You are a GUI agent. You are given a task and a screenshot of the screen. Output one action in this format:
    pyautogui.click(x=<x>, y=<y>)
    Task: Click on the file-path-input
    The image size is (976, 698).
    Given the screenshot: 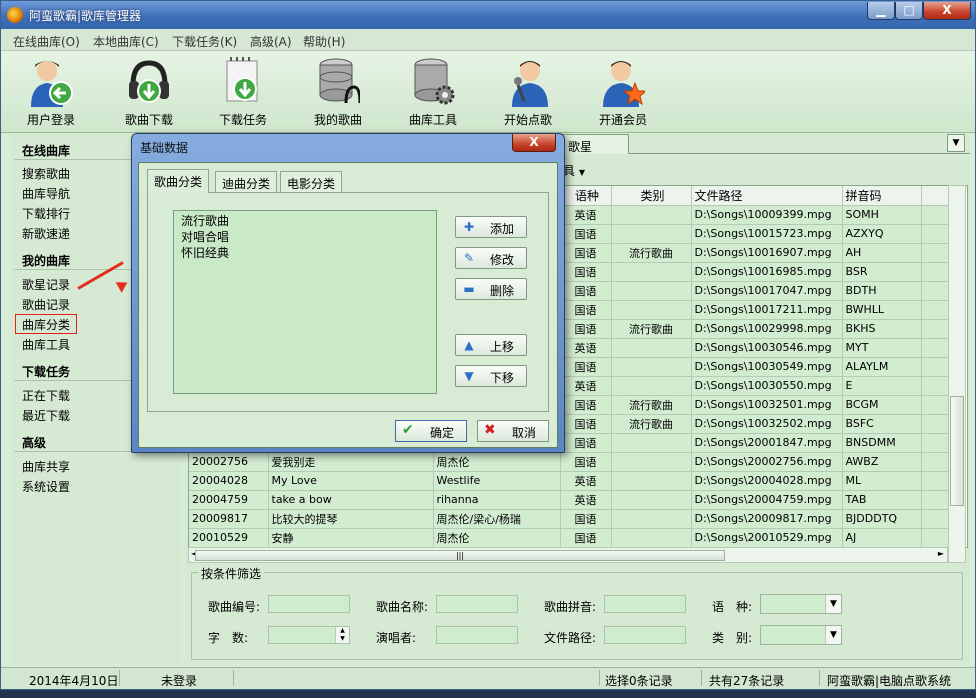 What is the action you would take?
    pyautogui.click(x=645, y=635)
    